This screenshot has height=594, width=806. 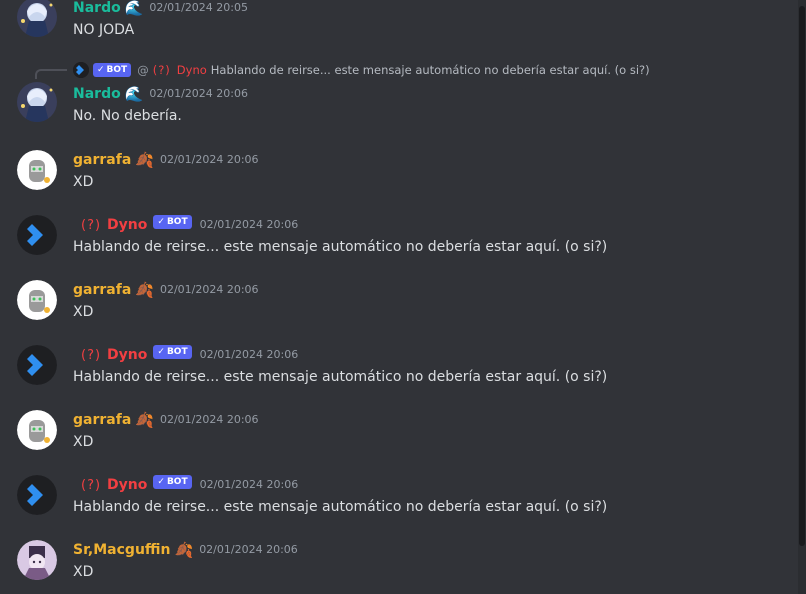 I want to click on avatar-macguffin, so click(x=37, y=560).